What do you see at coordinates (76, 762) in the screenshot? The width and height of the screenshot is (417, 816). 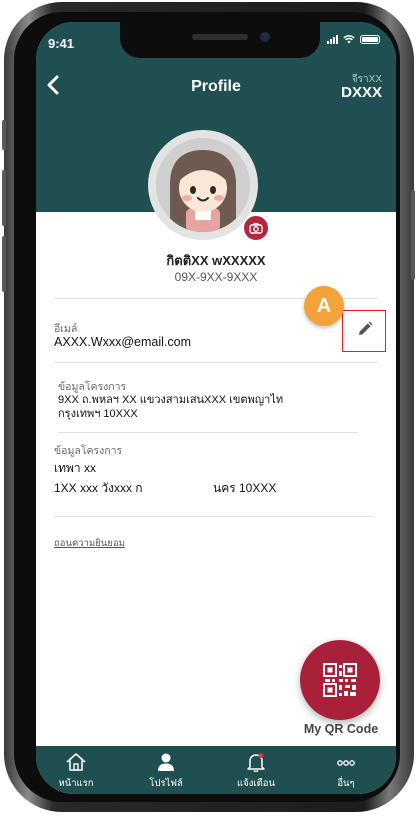 I see `home-icon` at bounding box center [76, 762].